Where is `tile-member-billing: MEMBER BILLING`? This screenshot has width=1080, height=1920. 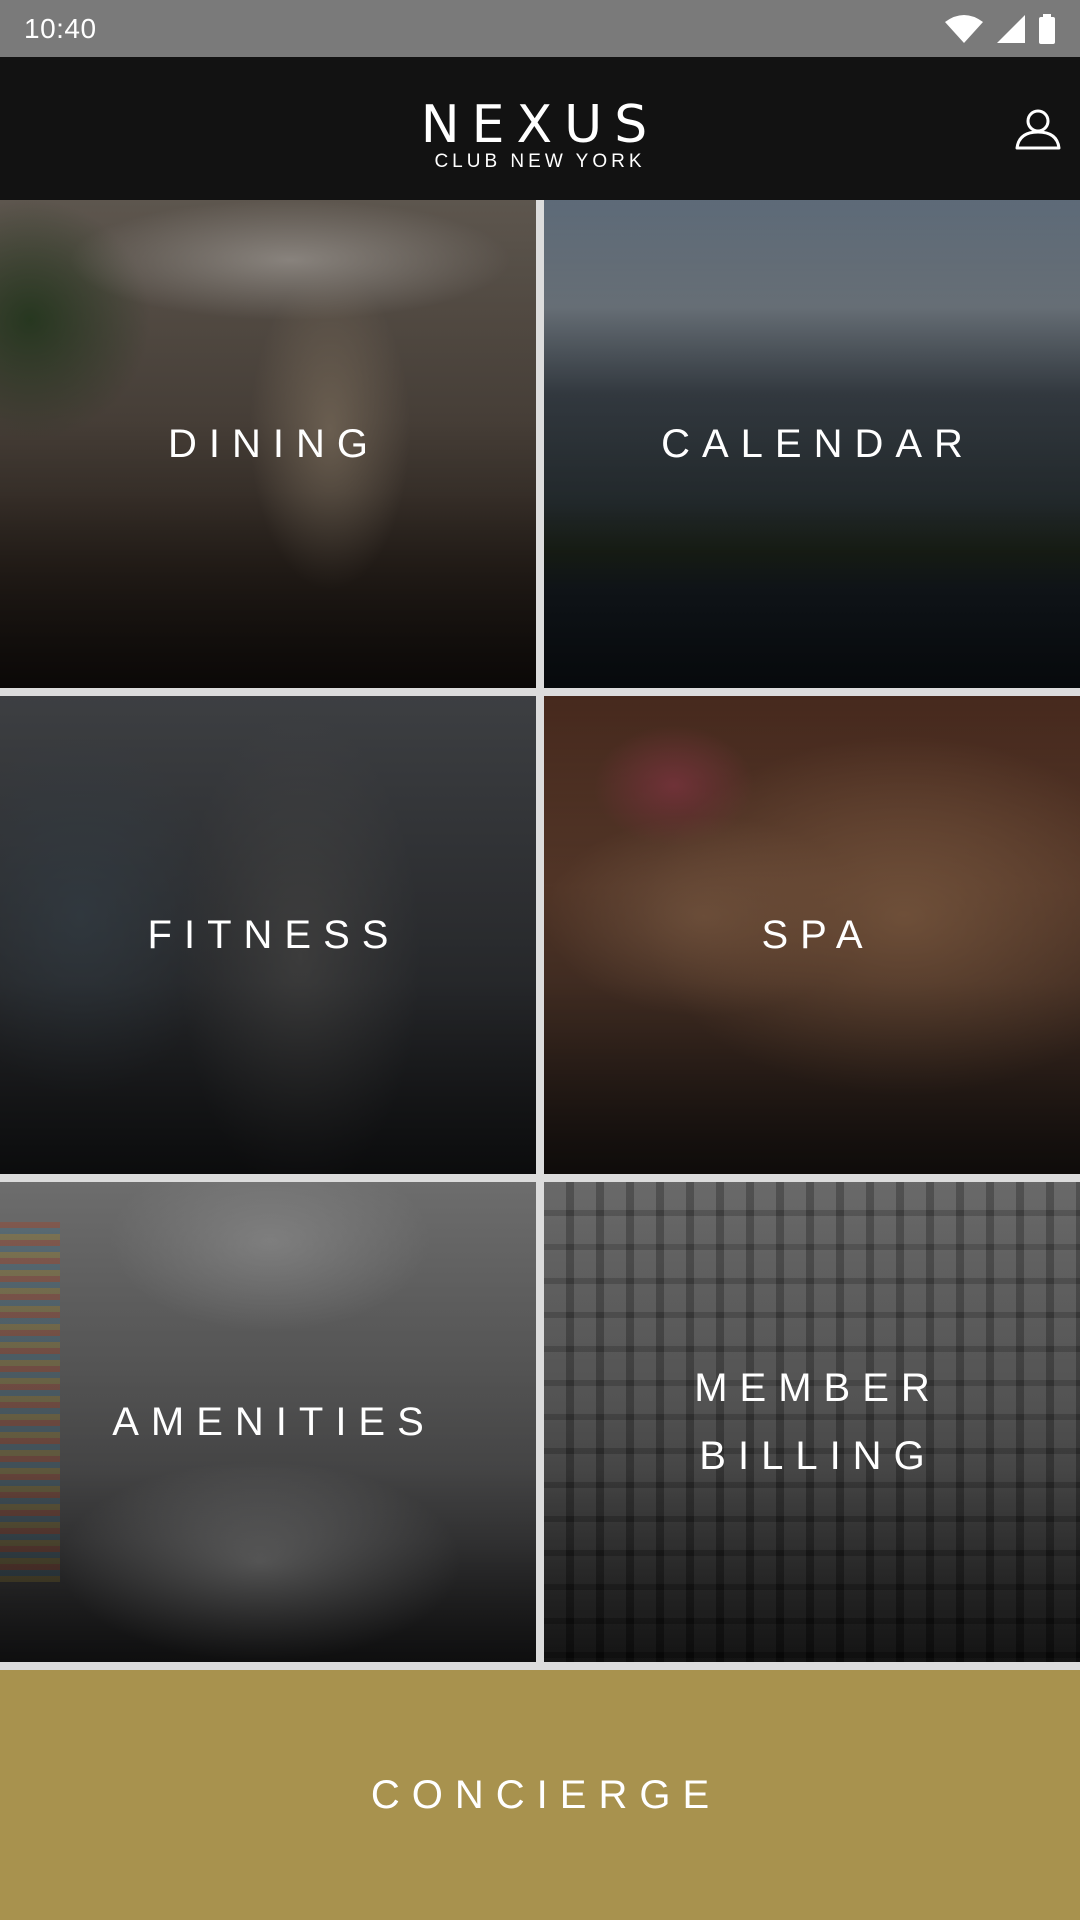
tile-member-billing: MEMBER BILLING is located at coordinates (812, 1422).